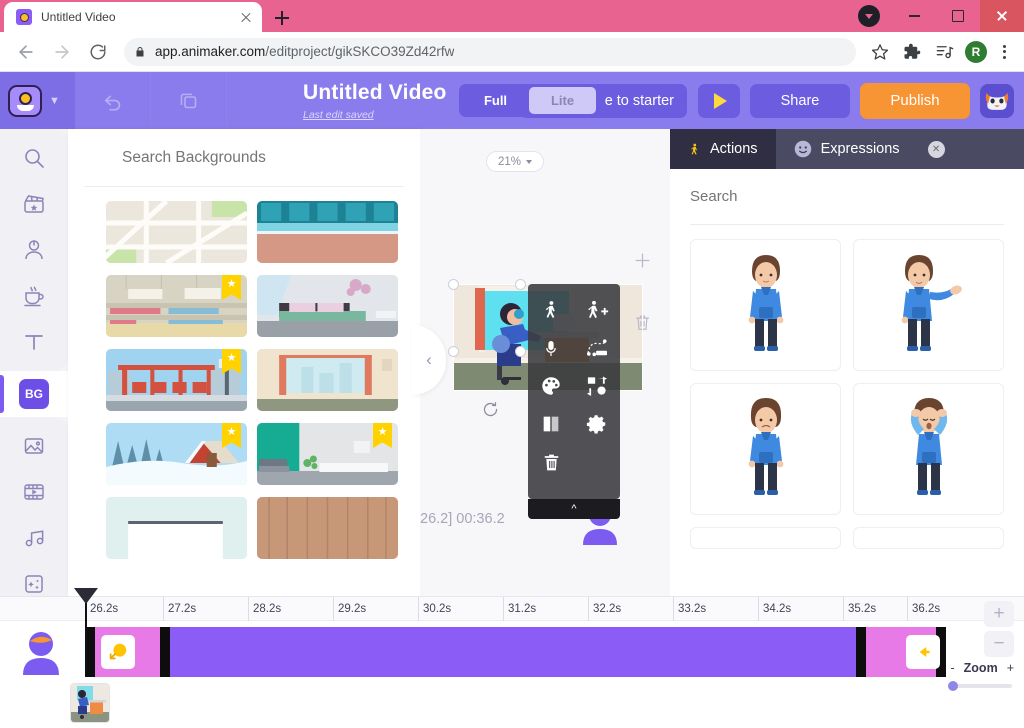 This screenshot has width=1024, height=728. Describe the element at coordinates (936, 149) in the screenshot. I see `panel-close-icon: ✕` at that location.